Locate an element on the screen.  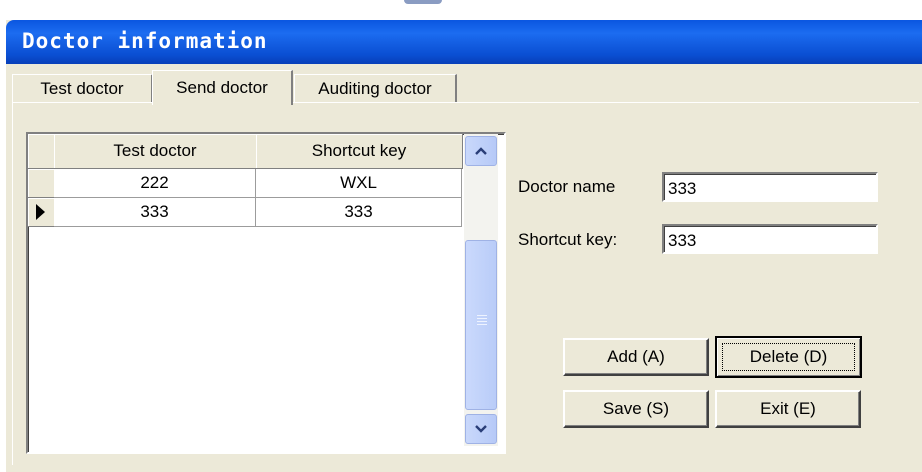
tab-test-doctor: Test doctor is located at coordinates (82, 88).